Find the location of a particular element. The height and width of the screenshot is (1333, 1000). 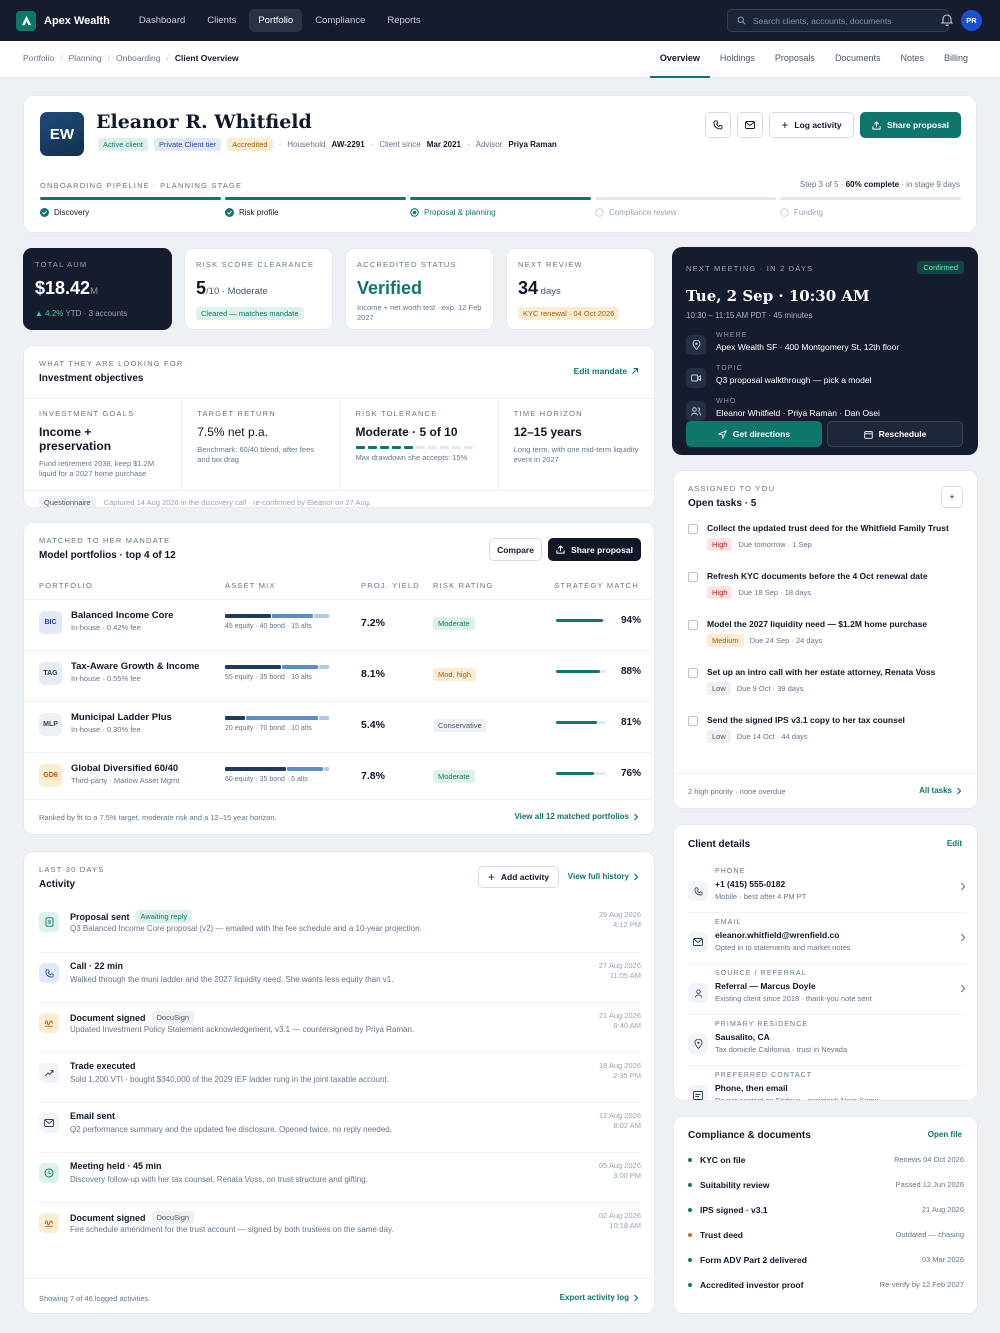

share-proposal-button: Share proposal is located at coordinates (910, 125).